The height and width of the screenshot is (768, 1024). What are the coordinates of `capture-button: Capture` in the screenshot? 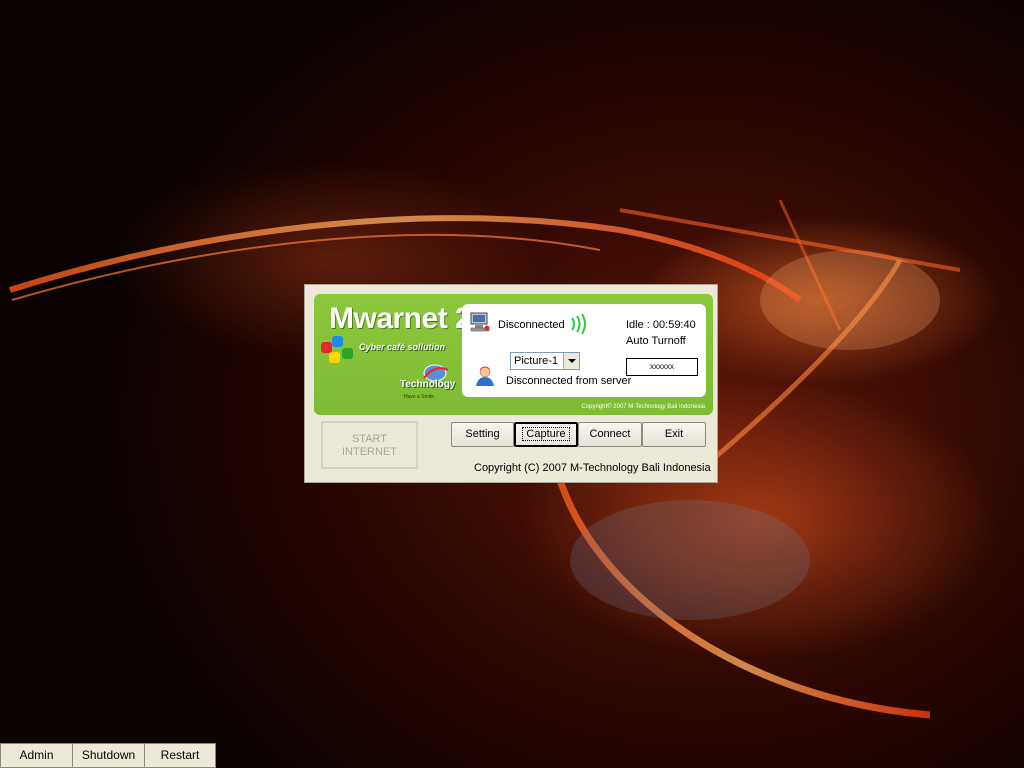 It's located at (546, 434).